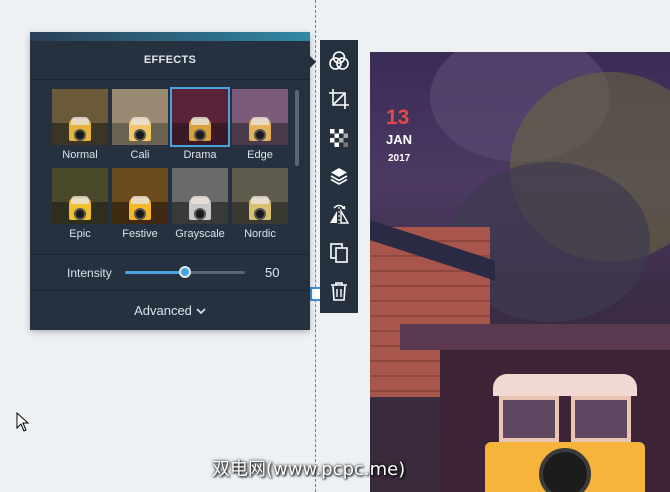  I want to click on filter-label: Cali, so click(140, 155).